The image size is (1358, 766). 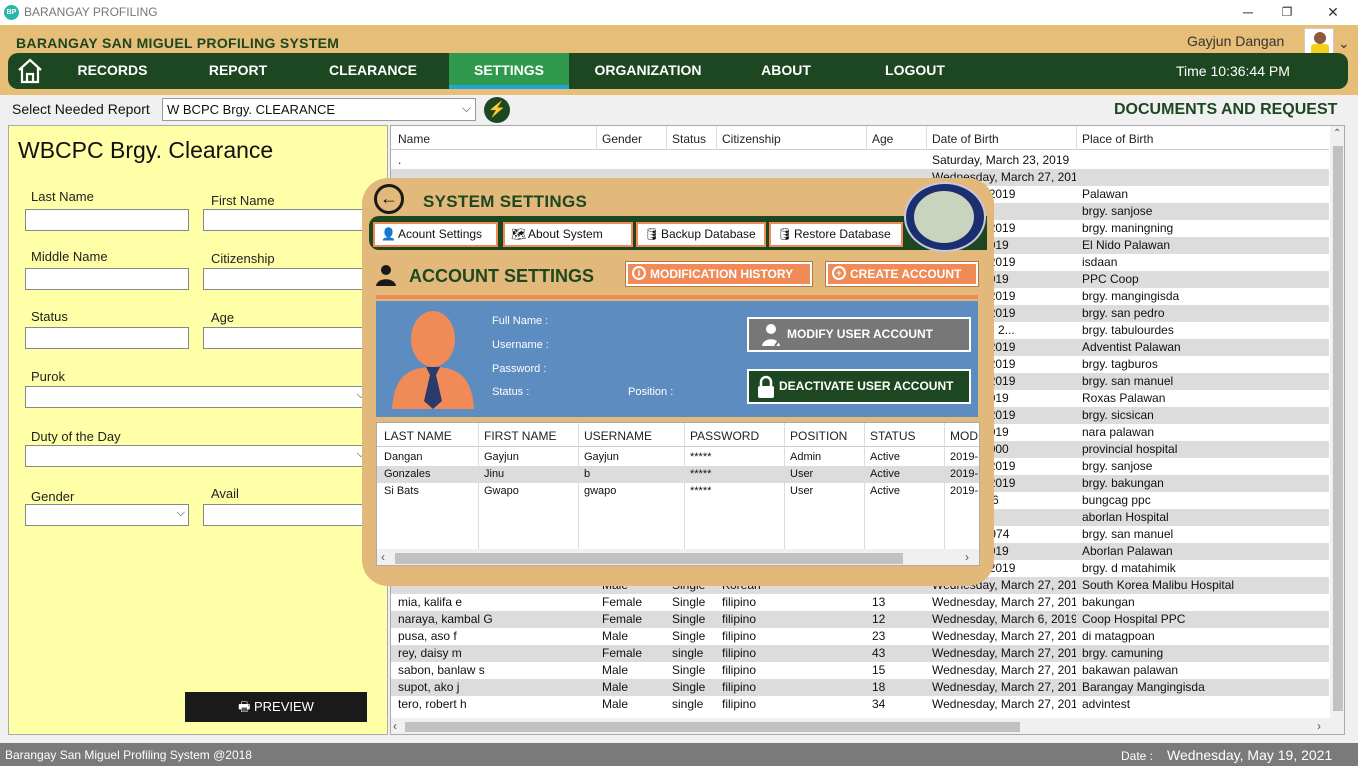 I want to click on tab-account-settings: 👤 Acount Settings, so click(x=435, y=234).